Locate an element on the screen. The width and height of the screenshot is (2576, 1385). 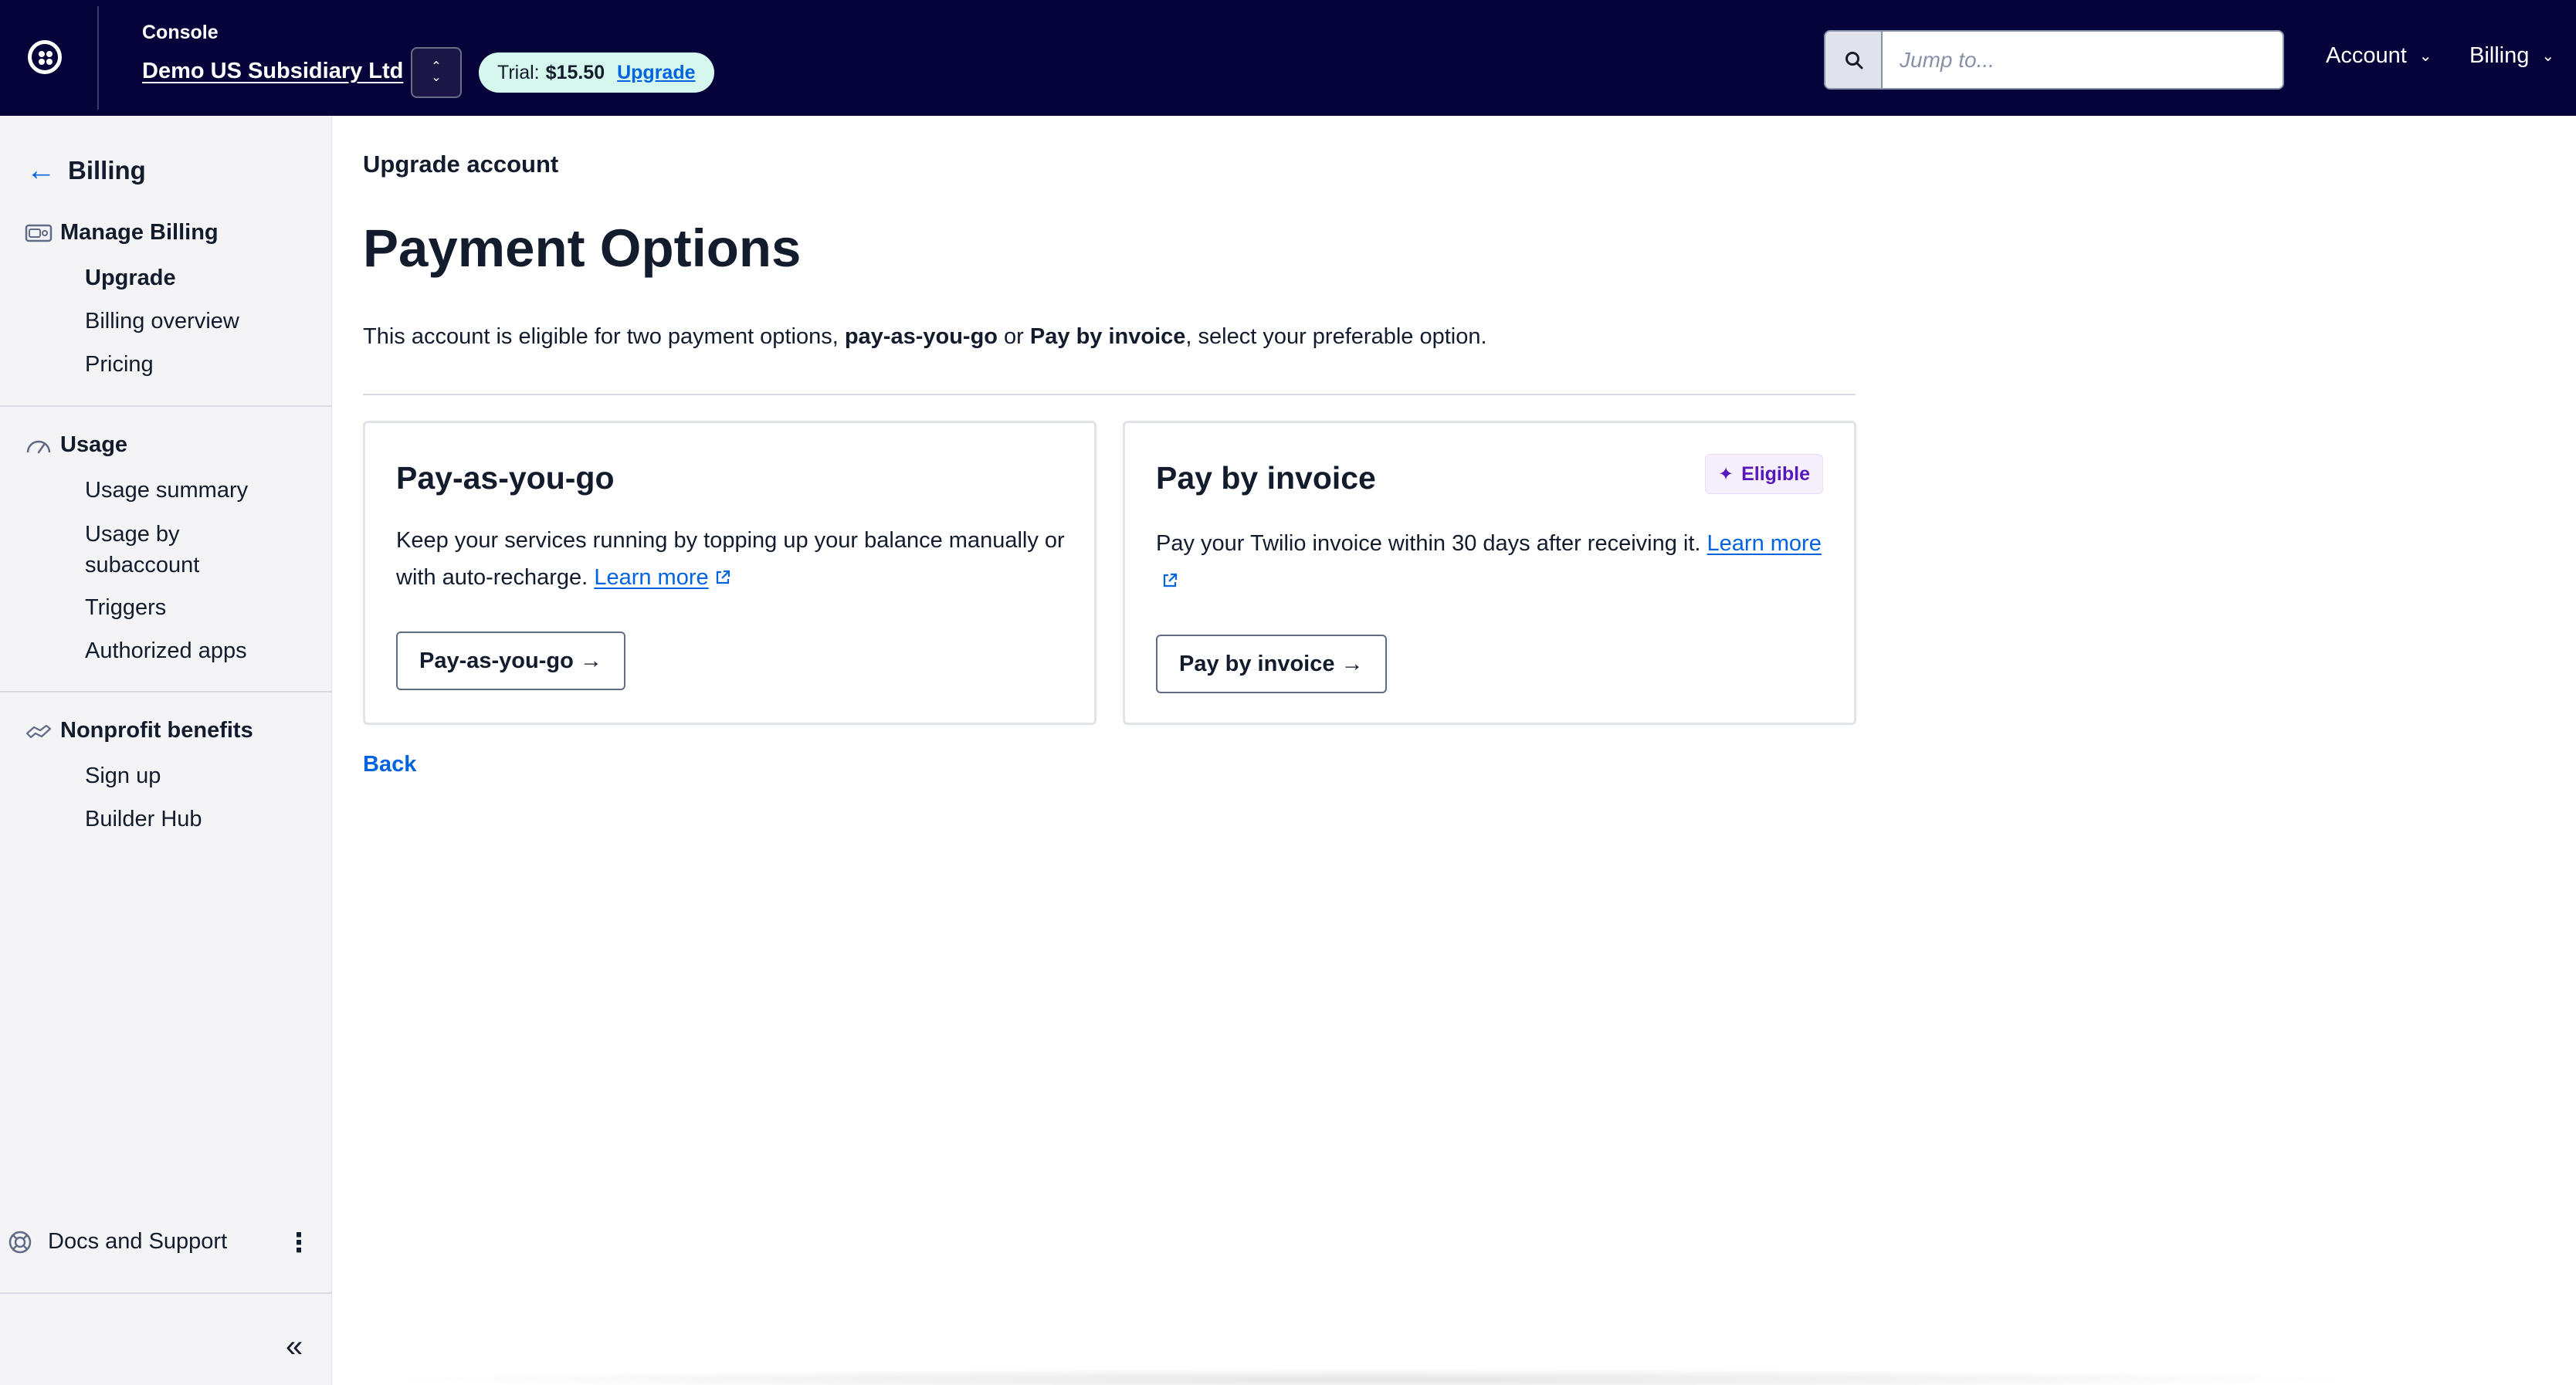
lifebuoy-icon is located at coordinates (20, 1242).